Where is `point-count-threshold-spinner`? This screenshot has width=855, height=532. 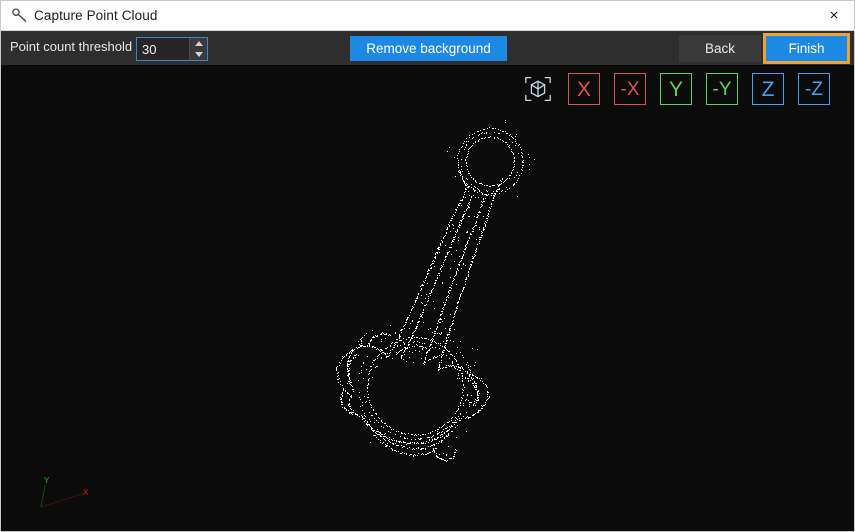 point-count-threshold-spinner is located at coordinates (172, 49).